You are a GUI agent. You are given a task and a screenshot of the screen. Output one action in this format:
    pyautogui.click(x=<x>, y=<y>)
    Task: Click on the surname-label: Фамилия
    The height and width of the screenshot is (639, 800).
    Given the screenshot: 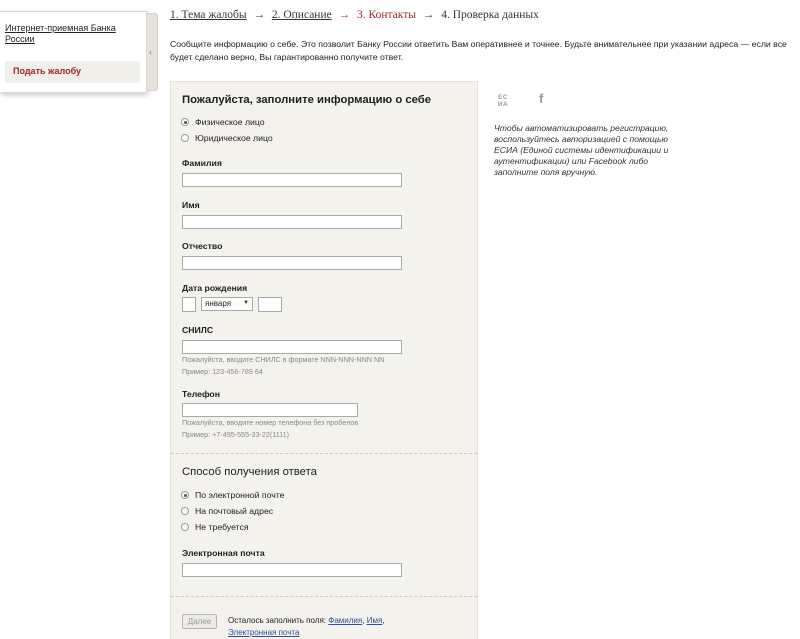 What is the action you would take?
    pyautogui.click(x=202, y=163)
    